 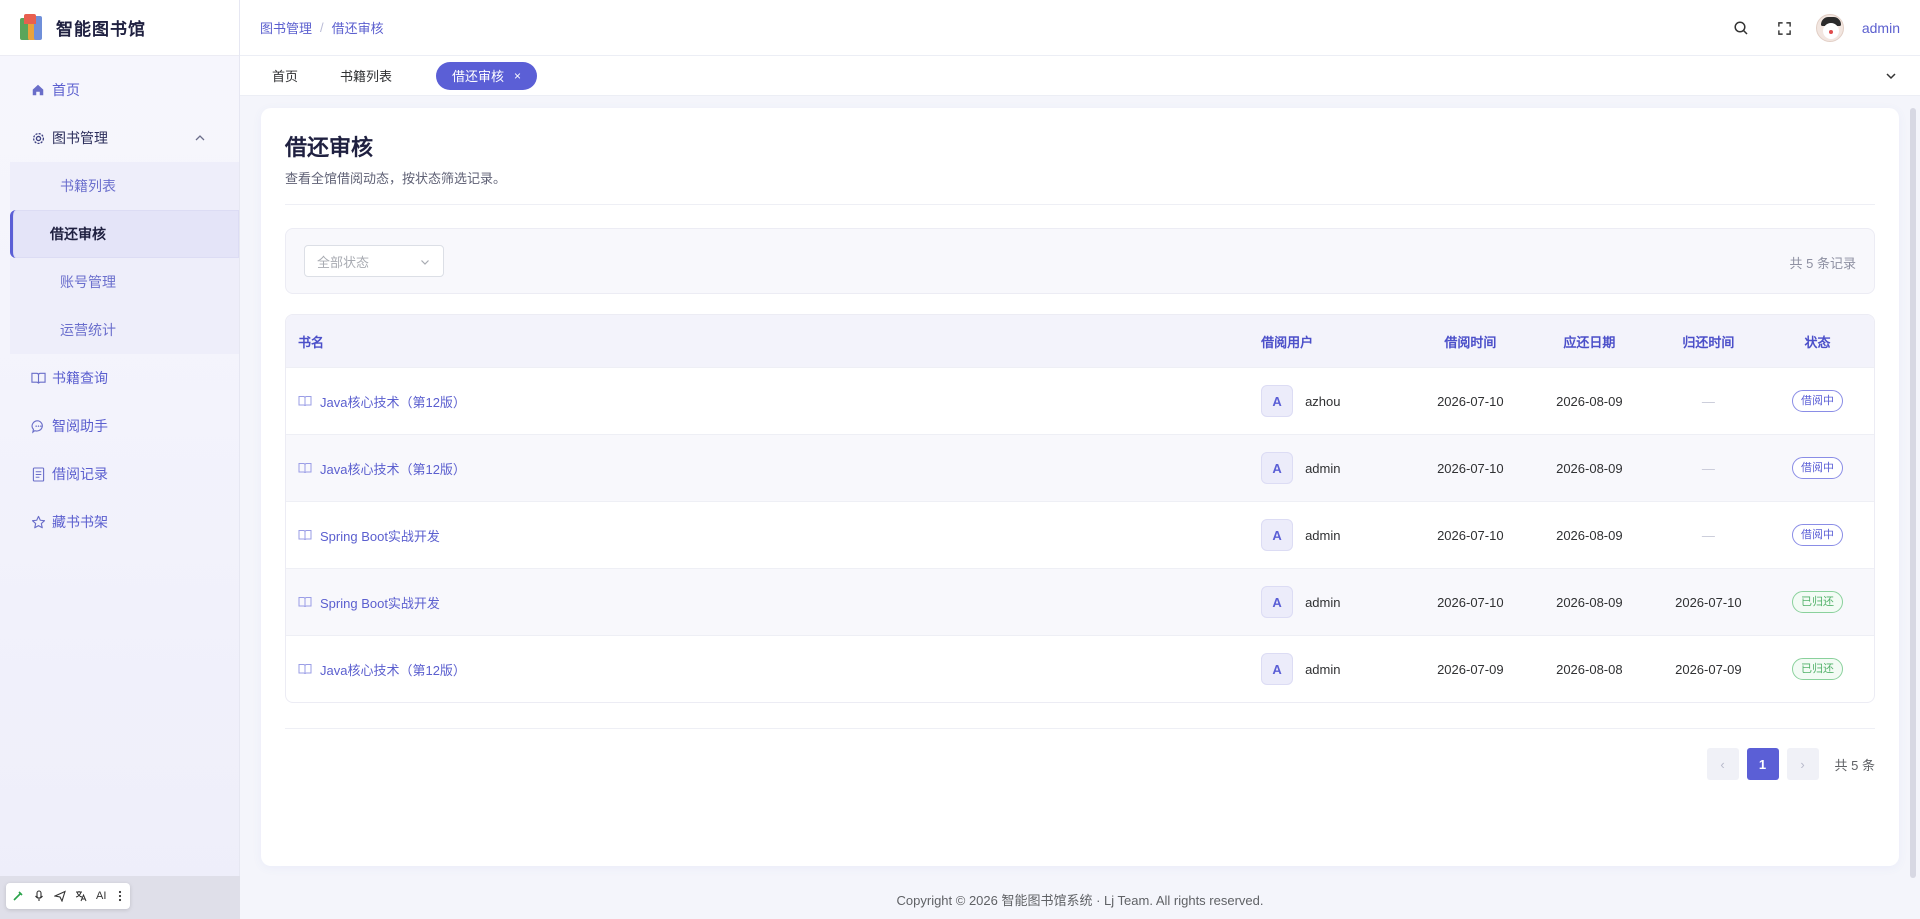 I want to click on chevron-down-icon, so click(x=1891, y=76).